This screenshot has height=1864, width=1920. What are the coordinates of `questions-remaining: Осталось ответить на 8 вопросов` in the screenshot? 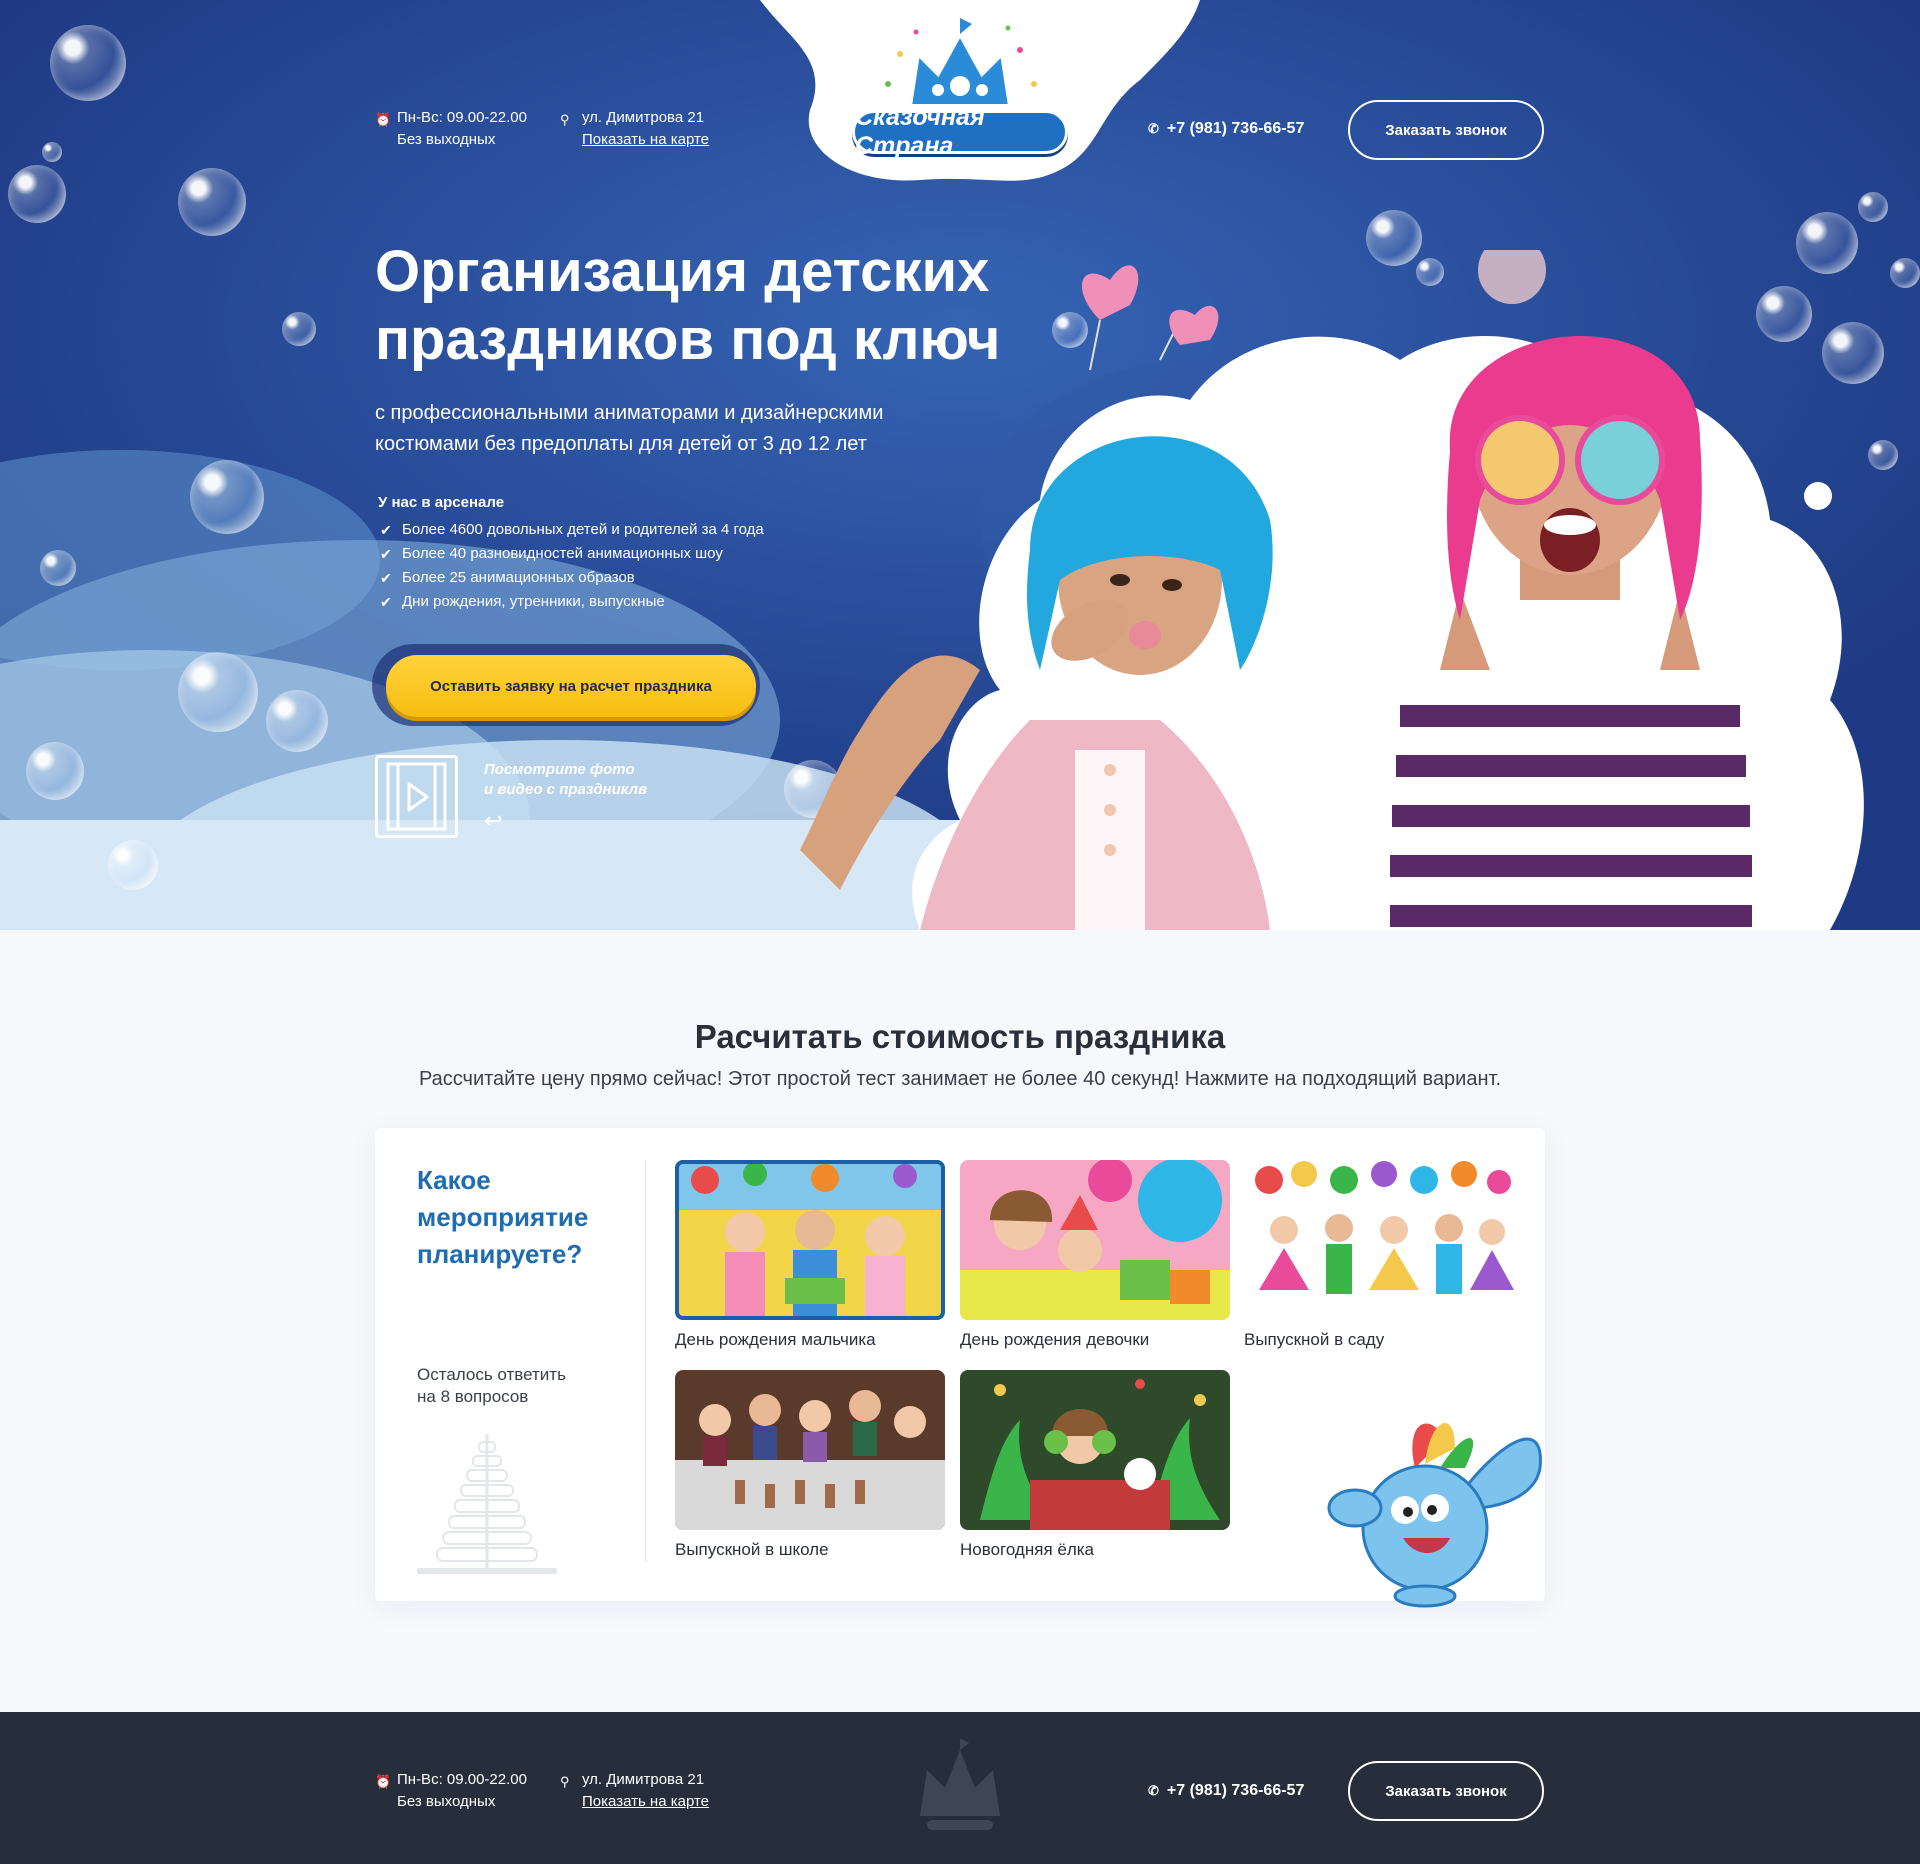 It's located at (517, 1386).